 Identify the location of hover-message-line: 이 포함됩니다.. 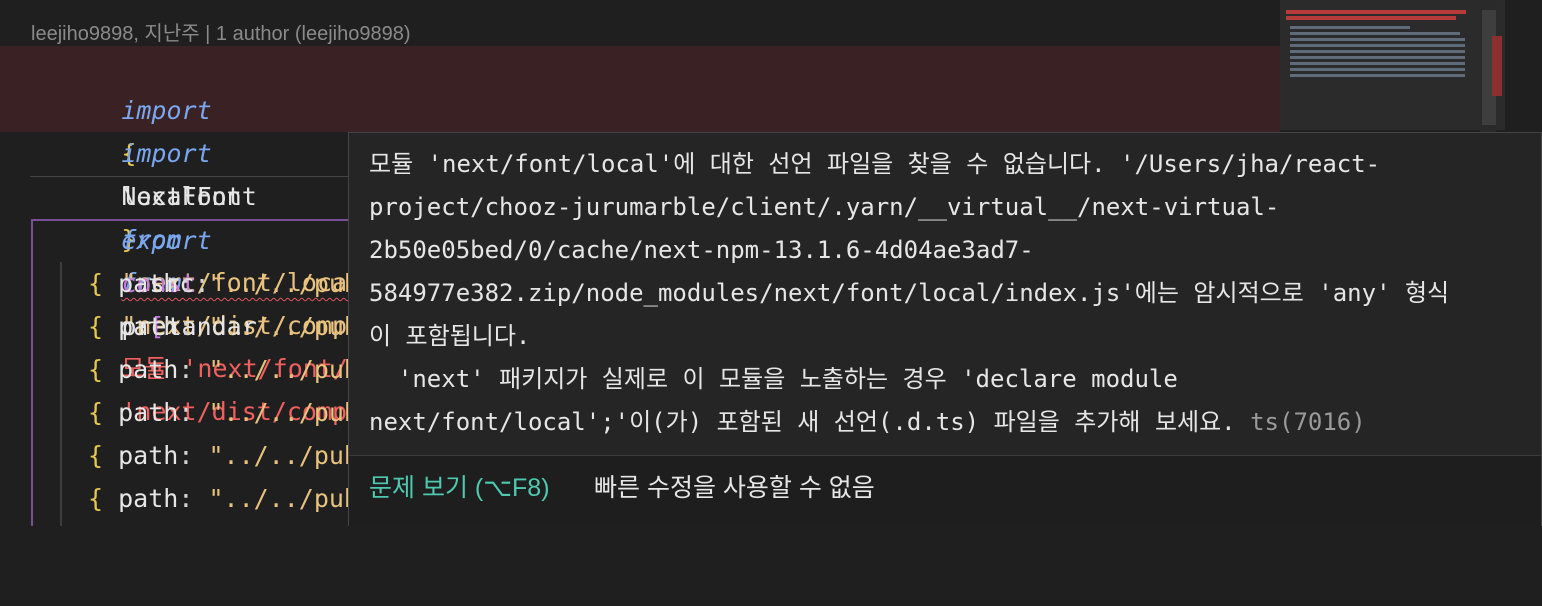
(450, 336).